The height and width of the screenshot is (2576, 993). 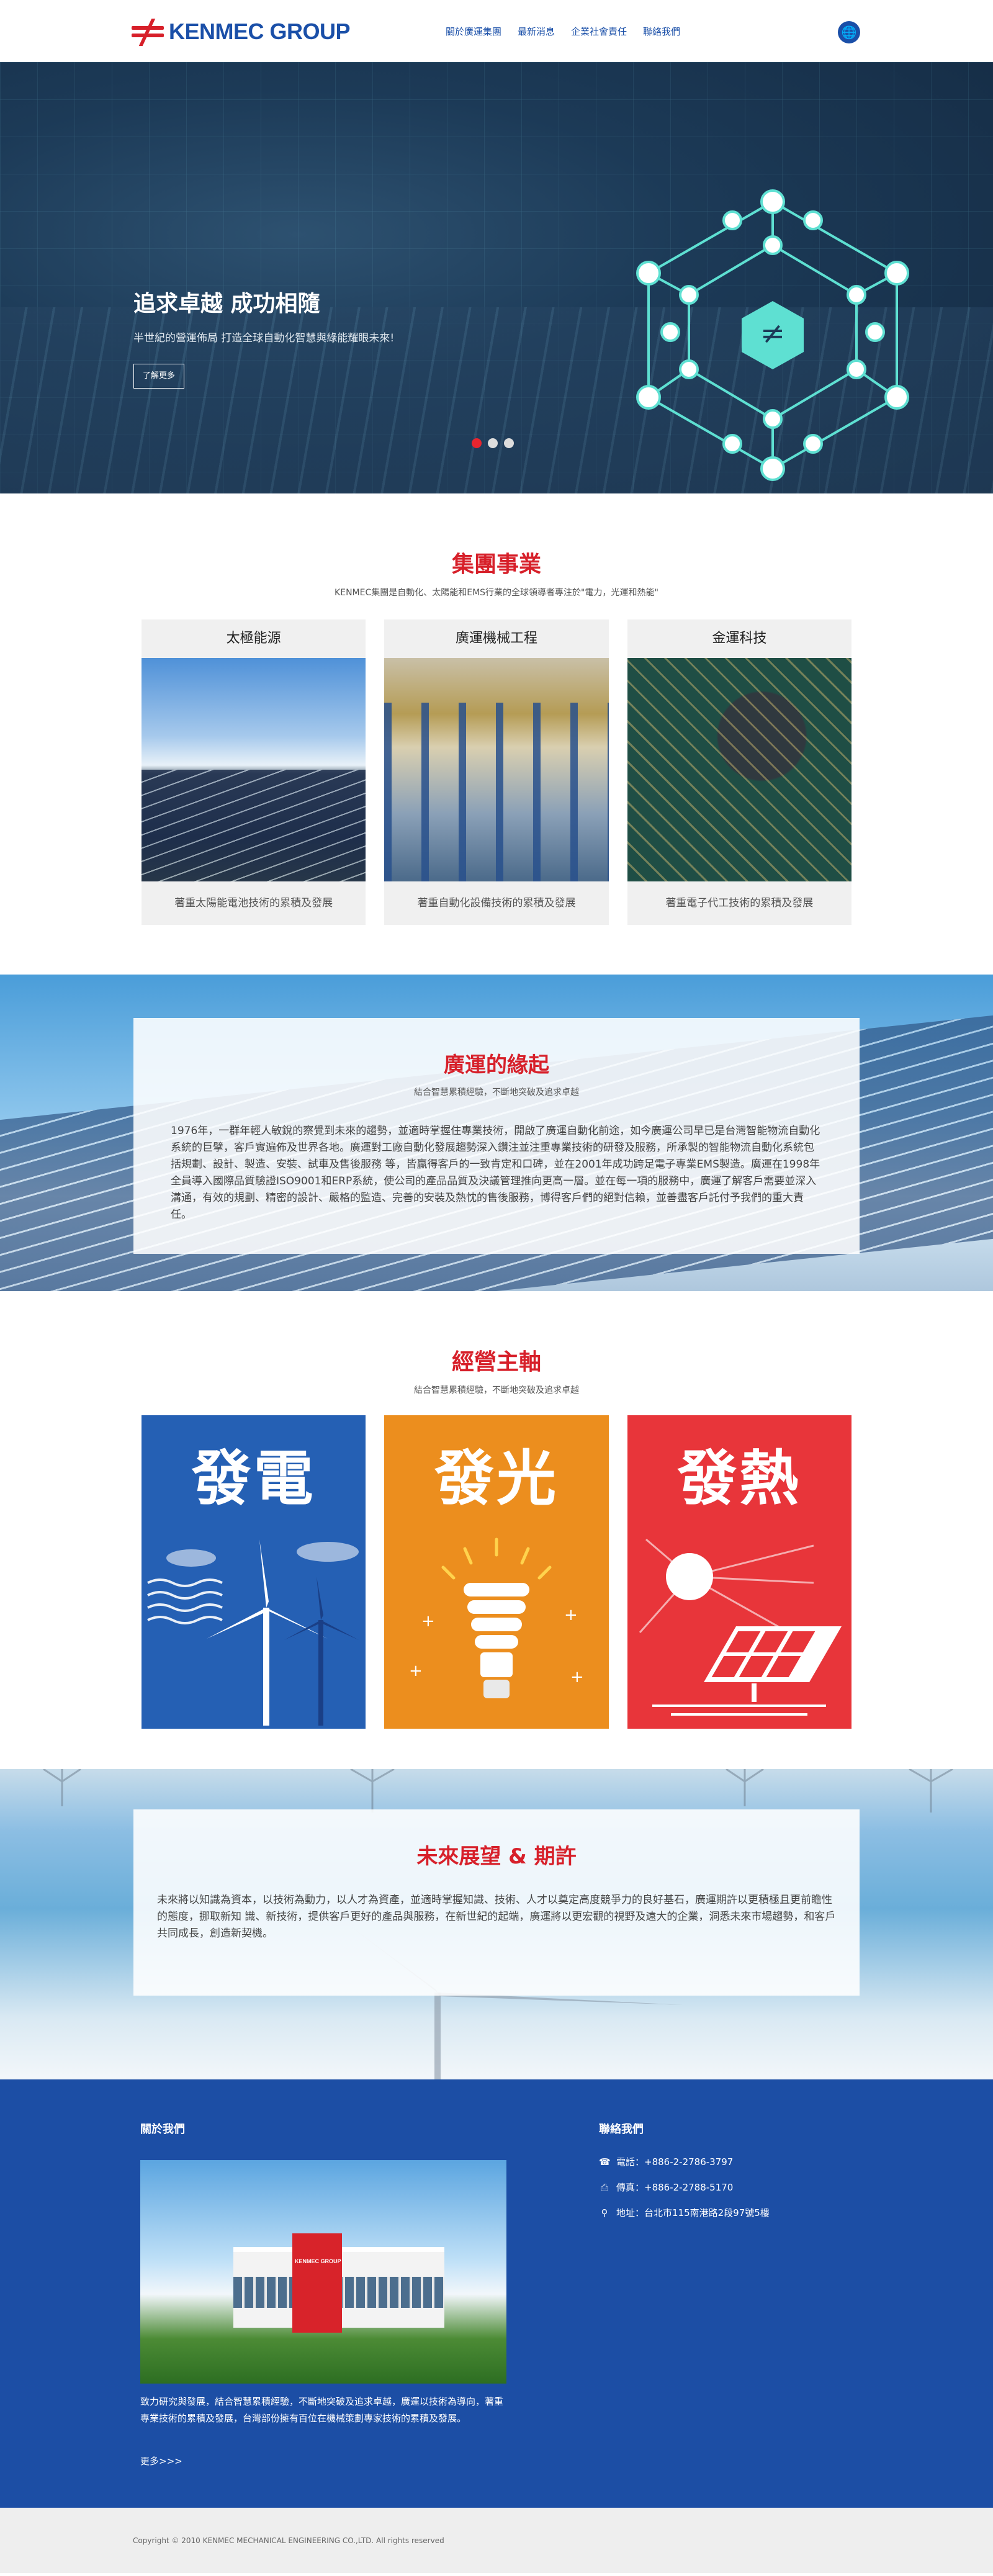 I want to click on carousel-dots, so click(x=493, y=443).